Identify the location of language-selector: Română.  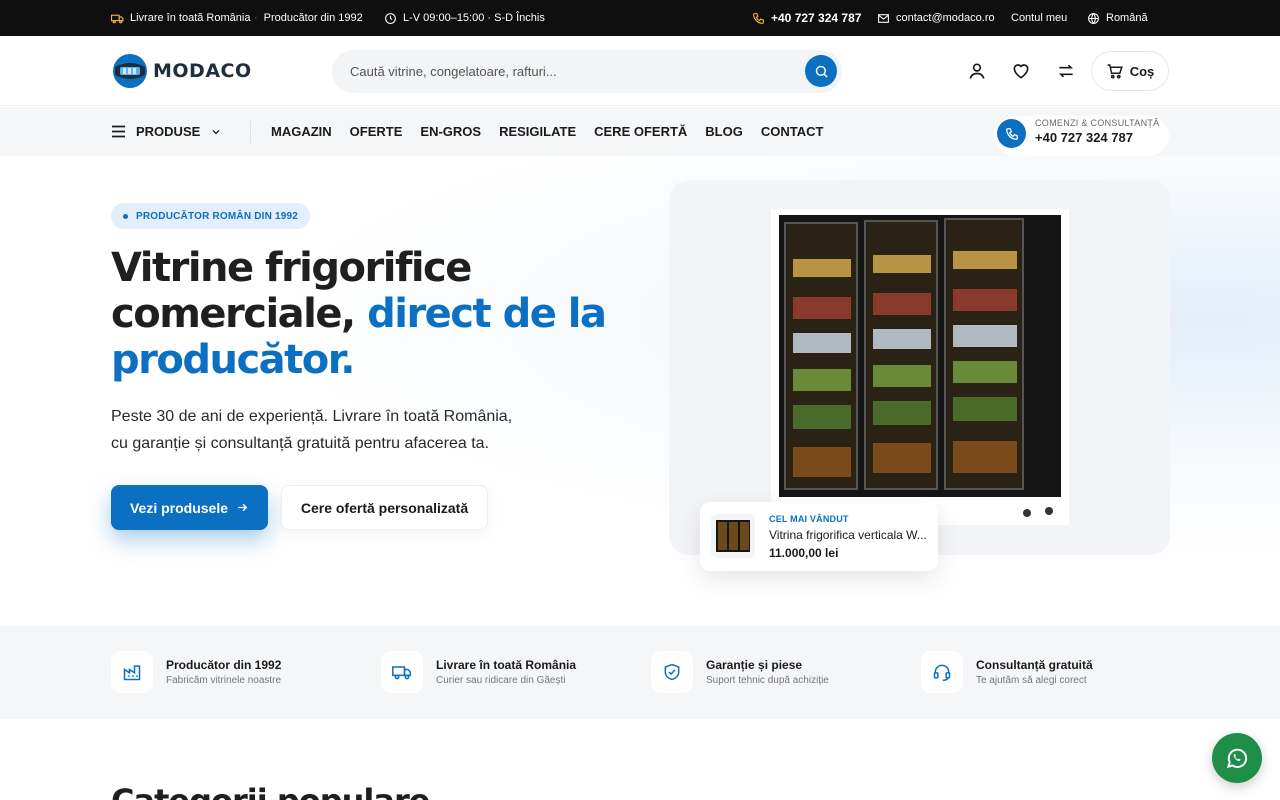
(1117, 18).